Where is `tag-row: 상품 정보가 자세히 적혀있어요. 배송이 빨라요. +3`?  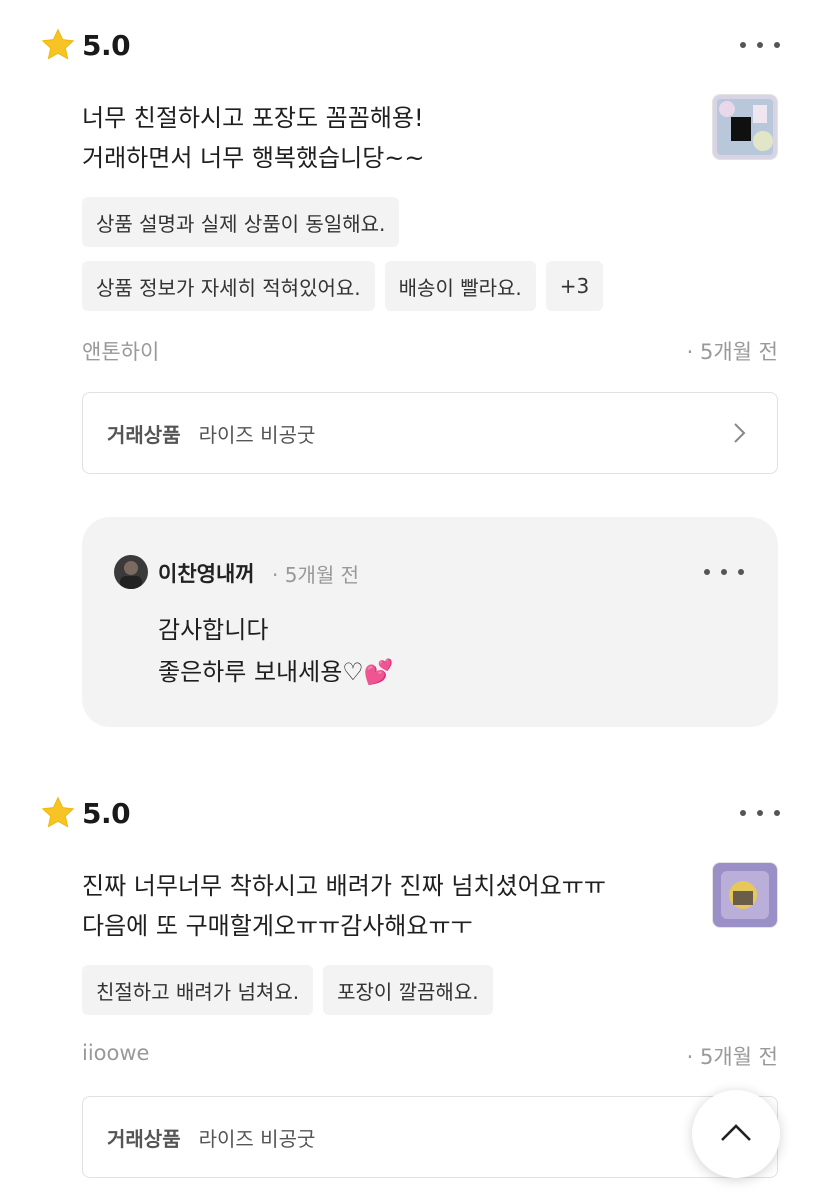
tag-row: 상품 정보가 자세히 적혀있어요. 배송이 빨라요. +3 is located at coordinates (343, 286).